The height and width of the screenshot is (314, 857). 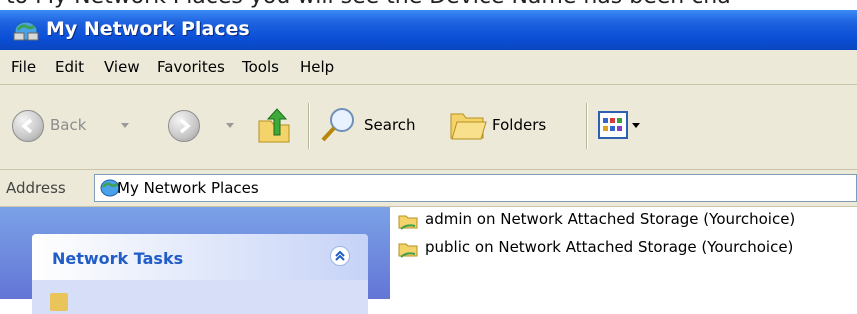 What do you see at coordinates (117, 258) in the screenshot?
I see `network-tasks-title: Network Tasks` at bounding box center [117, 258].